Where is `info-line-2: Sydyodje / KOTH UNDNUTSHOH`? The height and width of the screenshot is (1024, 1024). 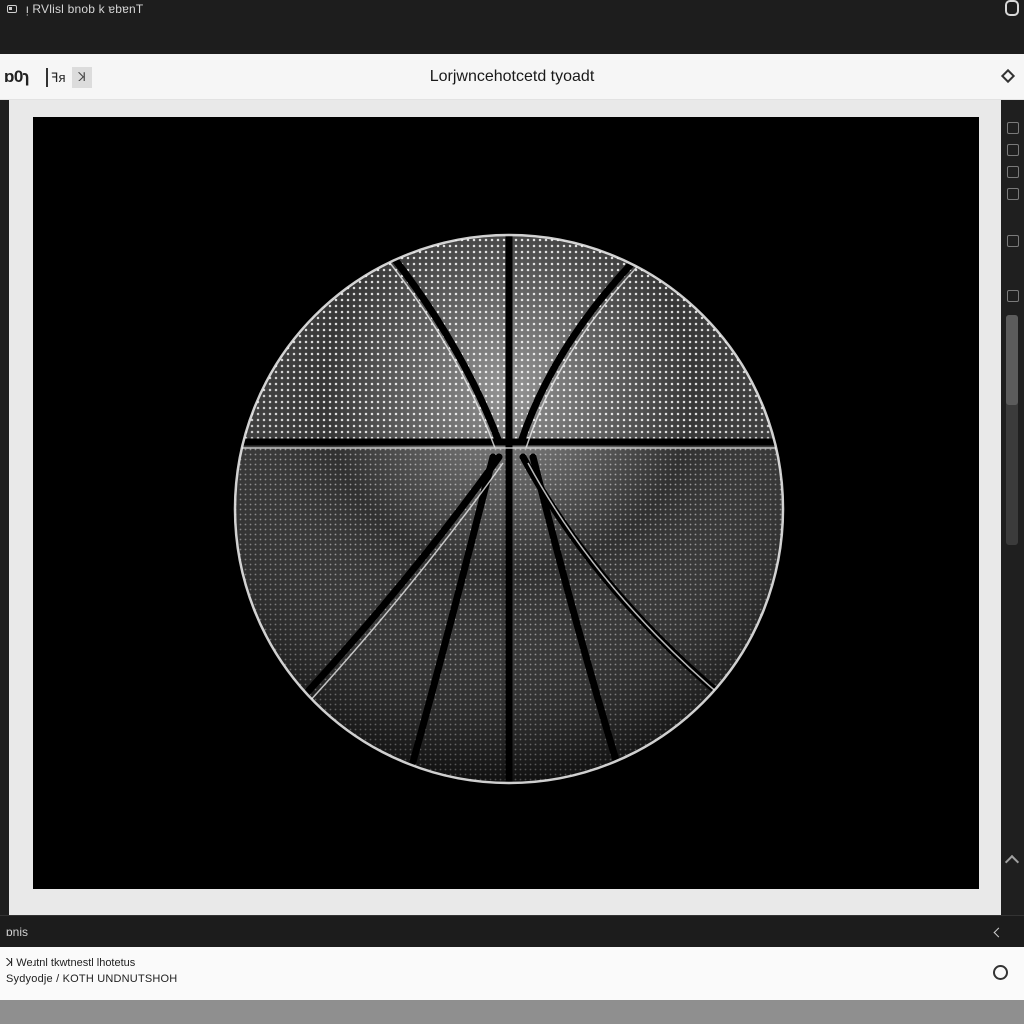 info-line-2: Sydyodje / KOTH UNDNUTSHOH is located at coordinates (92, 979).